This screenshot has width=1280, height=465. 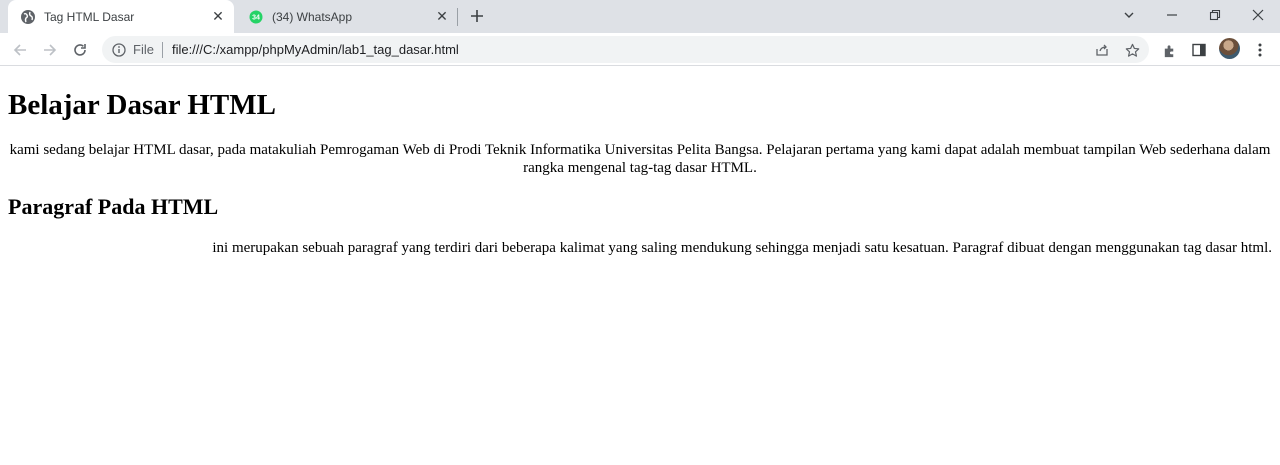 What do you see at coordinates (1260, 50) in the screenshot?
I see `more-menu-icon` at bounding box center [1260, 50].